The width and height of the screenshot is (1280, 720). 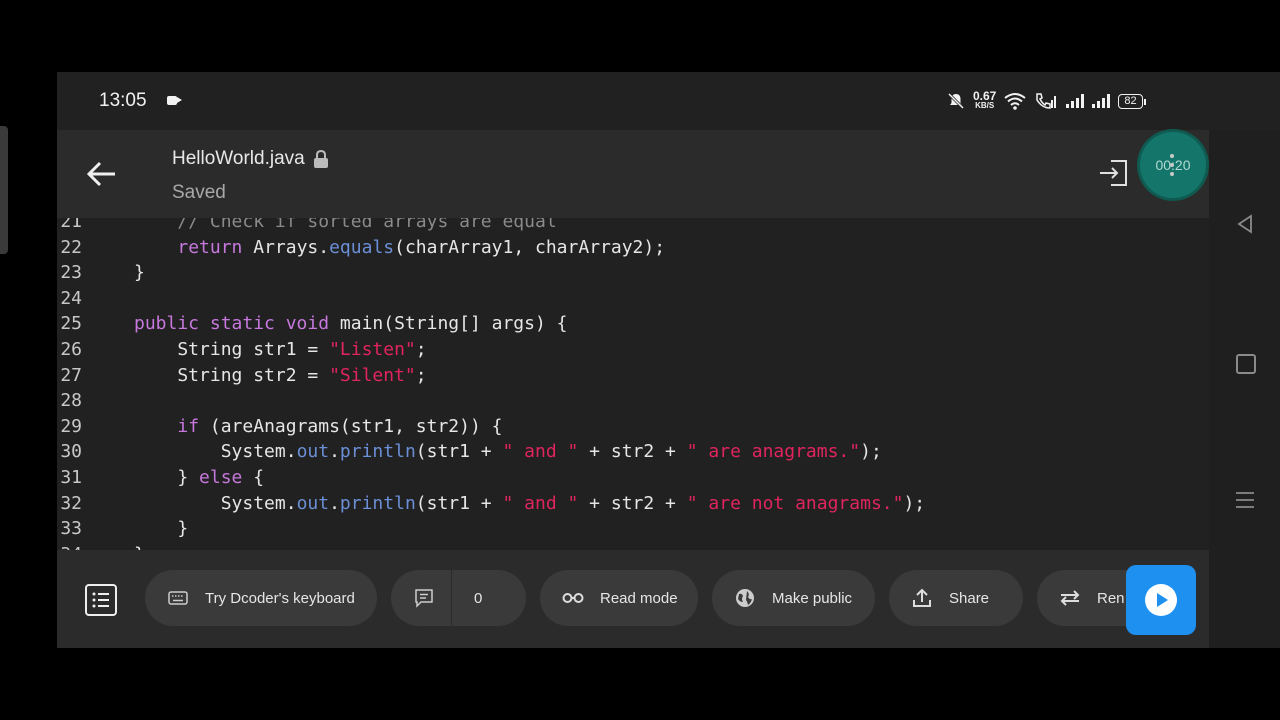 I want to click on mute-icon, so click(x=956, y=101).